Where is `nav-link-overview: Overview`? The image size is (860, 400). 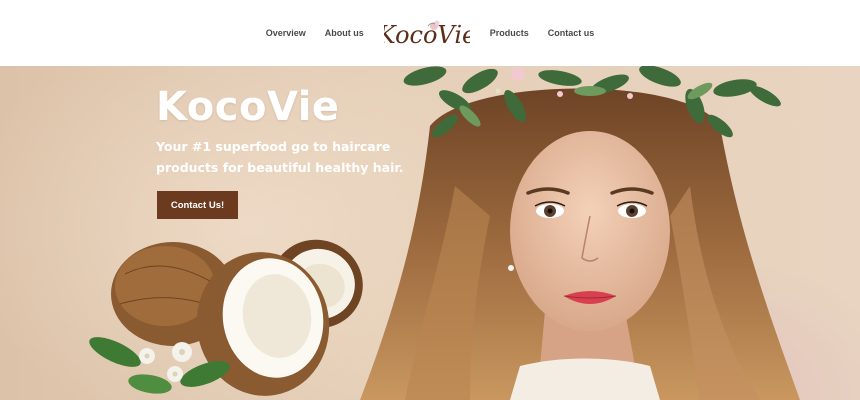
nav-link-overview: Overview is located at coordinates (286, 33).